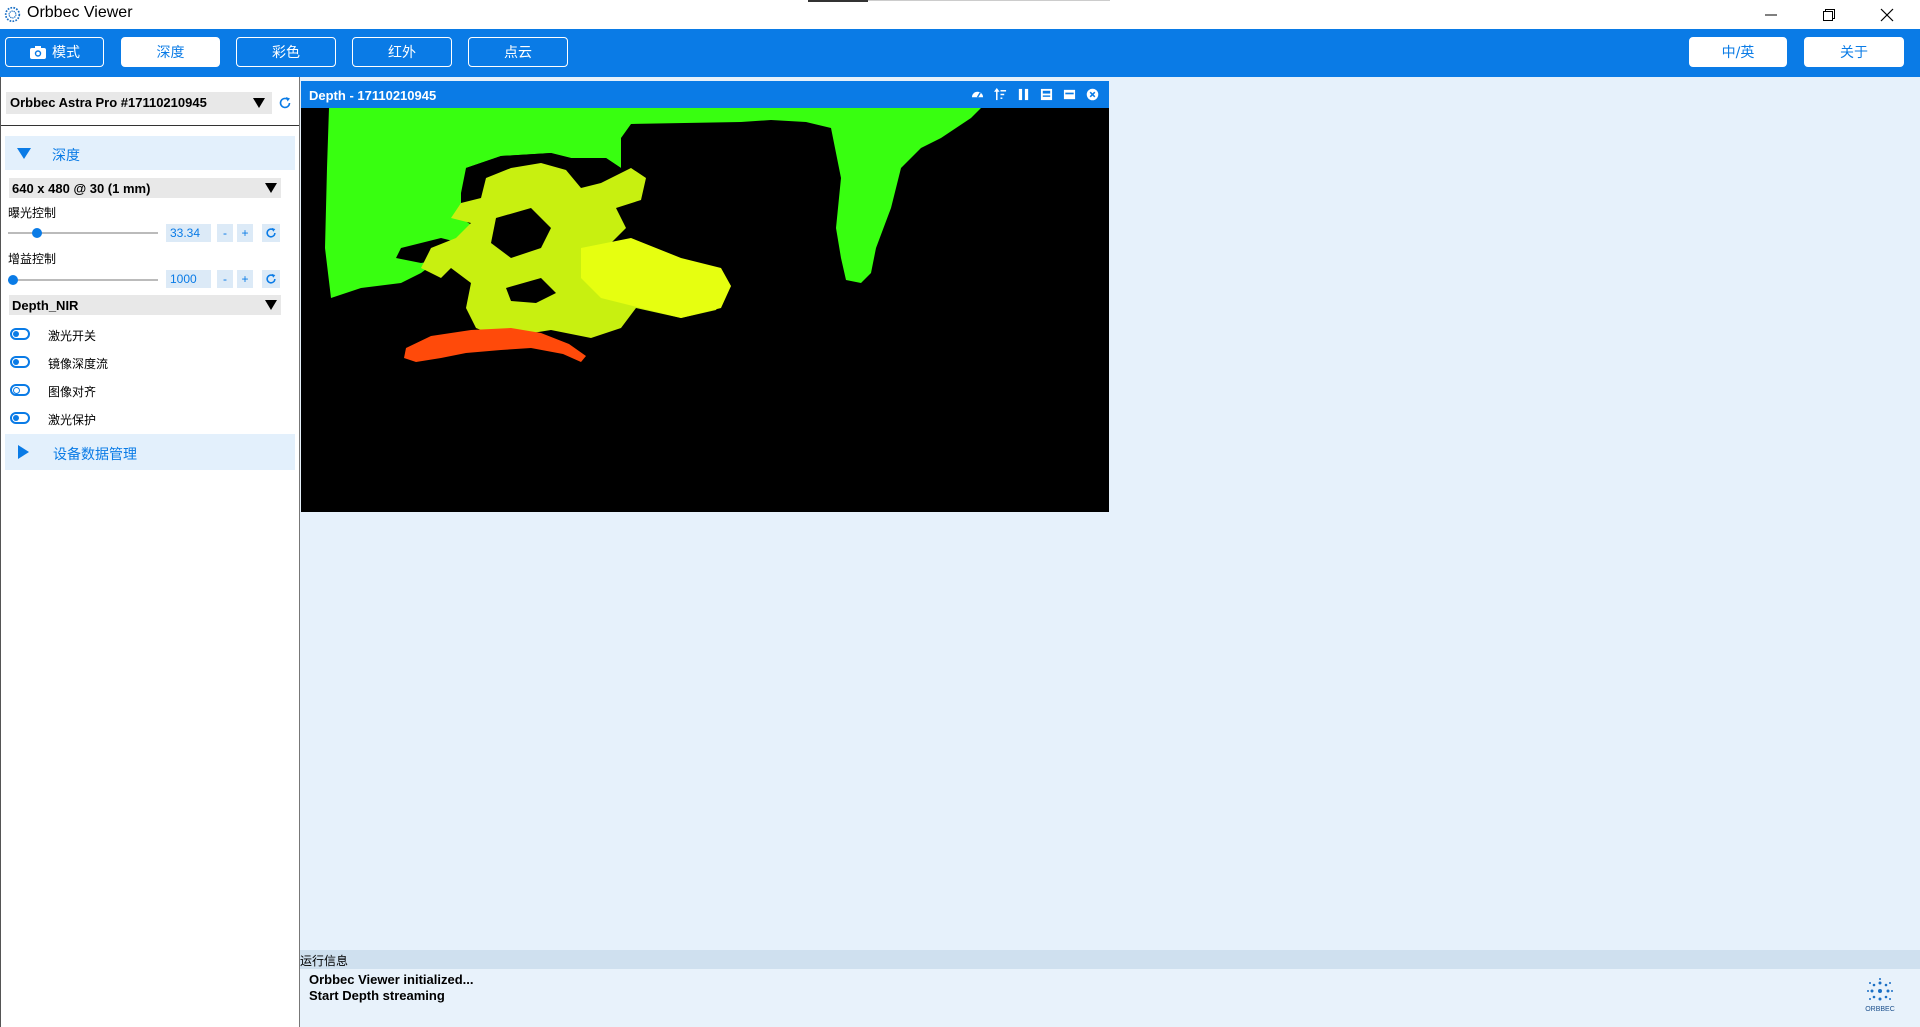 Image resolution: width=1920 pixels, height=1027 pixels. I want to click on camera-icon, so click(38, 52).